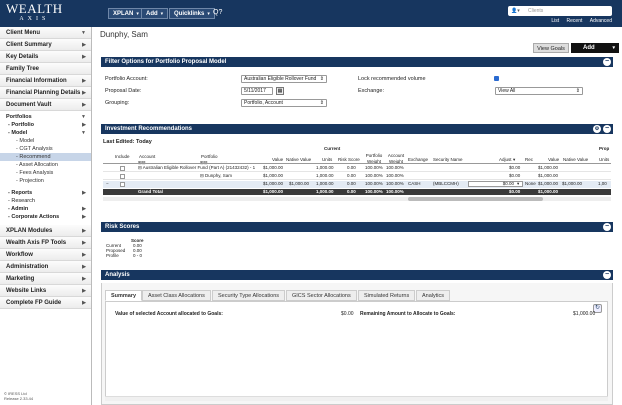 The height and width of the screenshot is (405, 622). I want to click on search-links: List Recent Advanced, so click(578, 21).